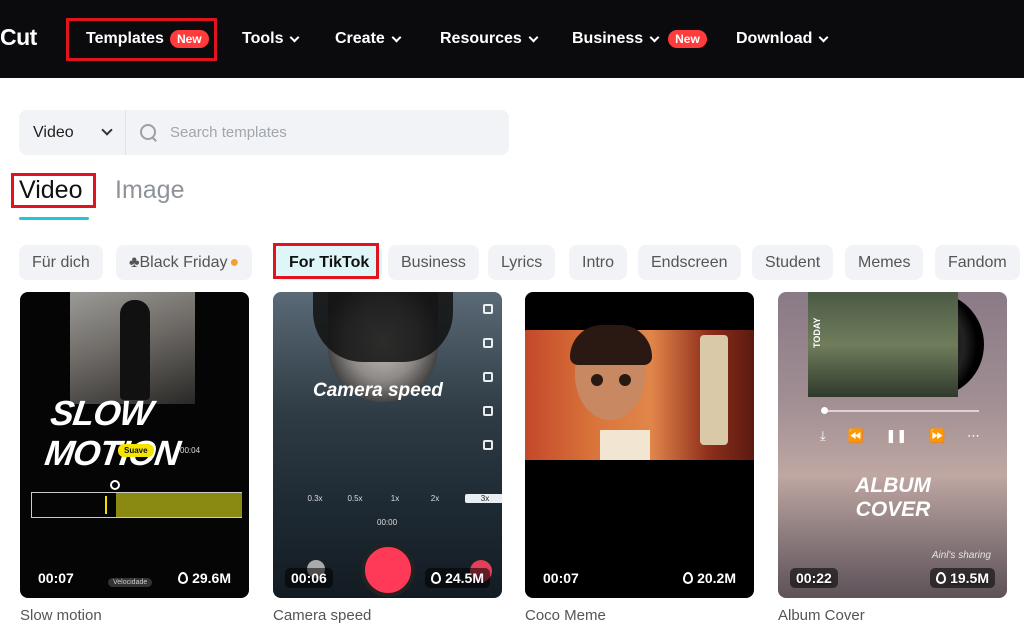 This screenshot has width=1024, height=633. What do you see at coordinates (355, 498) in the screenshot?
I see `speed-option: 0.5x` at bounding box center [355, 498].